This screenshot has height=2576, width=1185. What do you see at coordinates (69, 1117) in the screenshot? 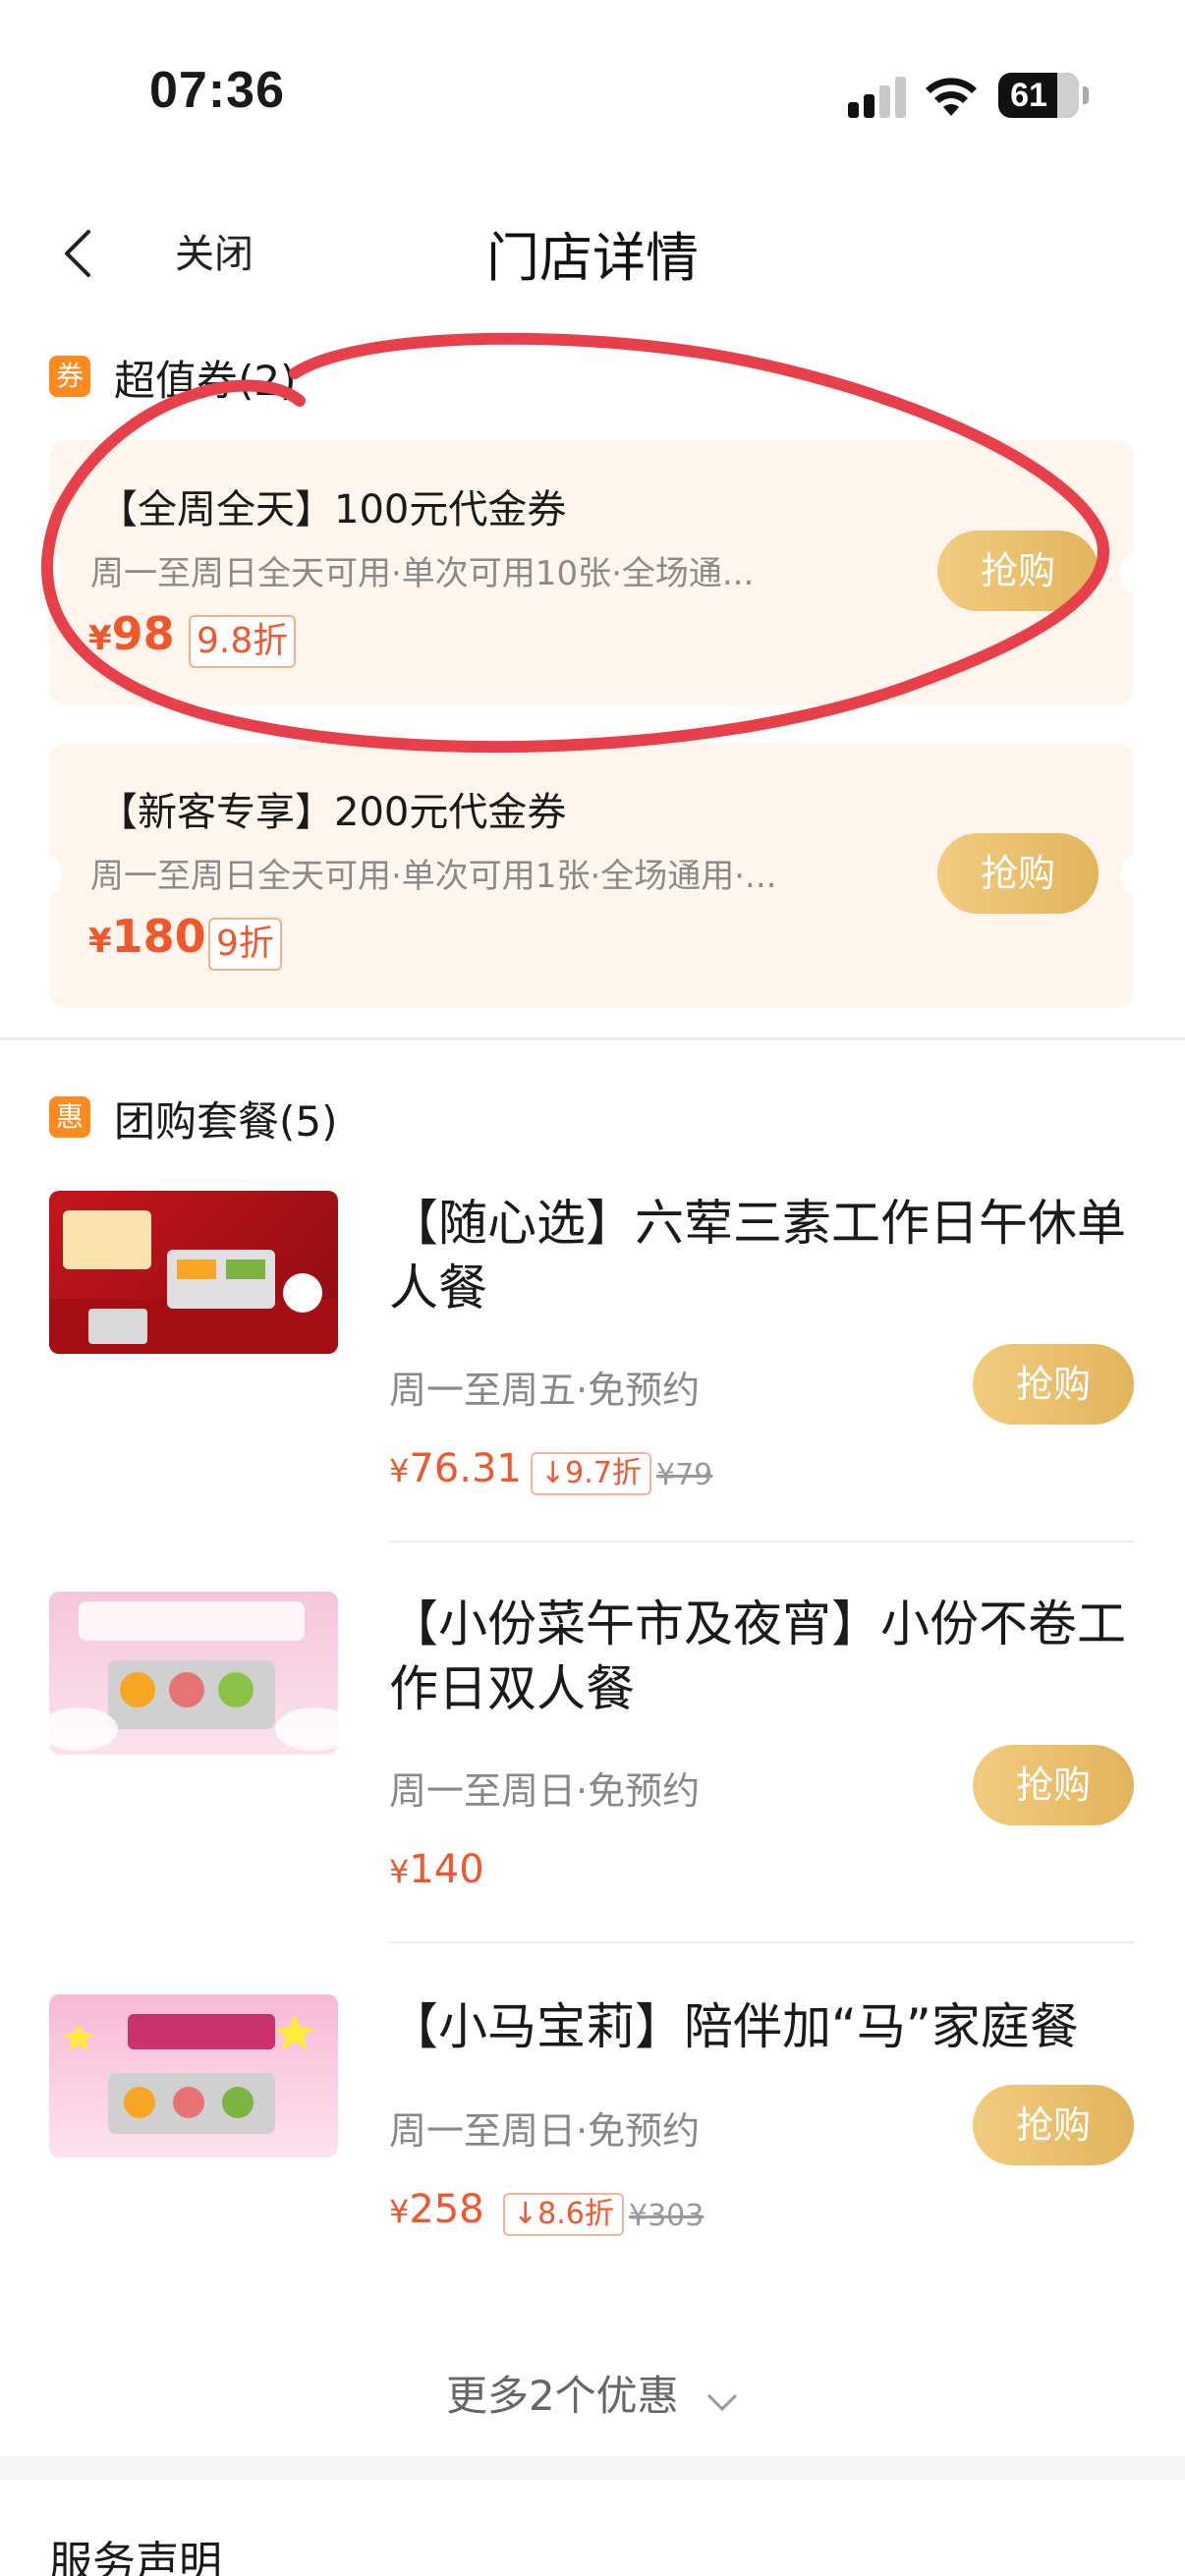
I see `deal-badge-icon: 惠` at bounding box center [69, 1117].